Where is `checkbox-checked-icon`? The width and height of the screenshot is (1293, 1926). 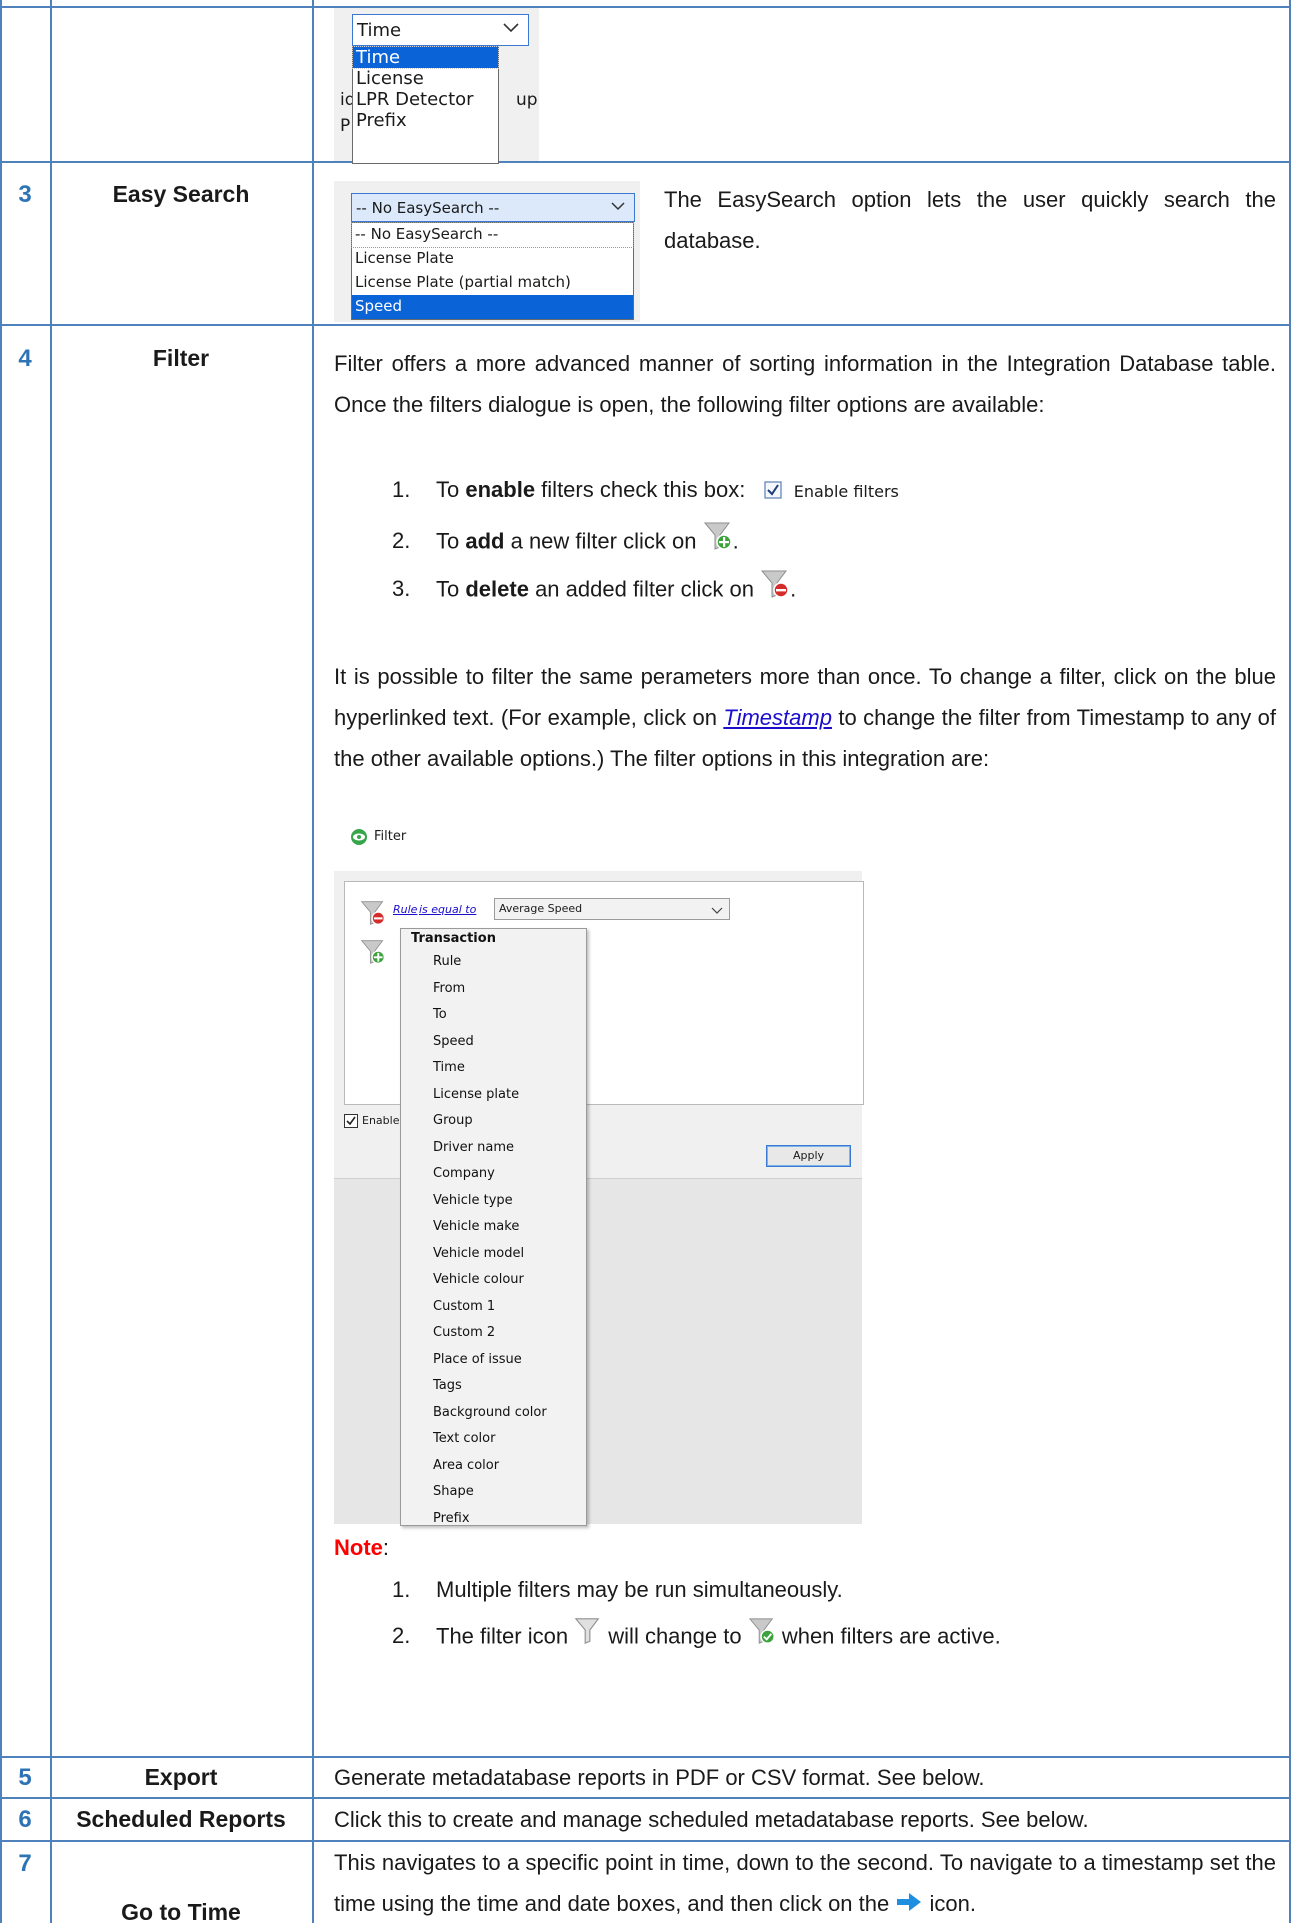 checkbox-checked-icon is located at coordinates (773, 492).